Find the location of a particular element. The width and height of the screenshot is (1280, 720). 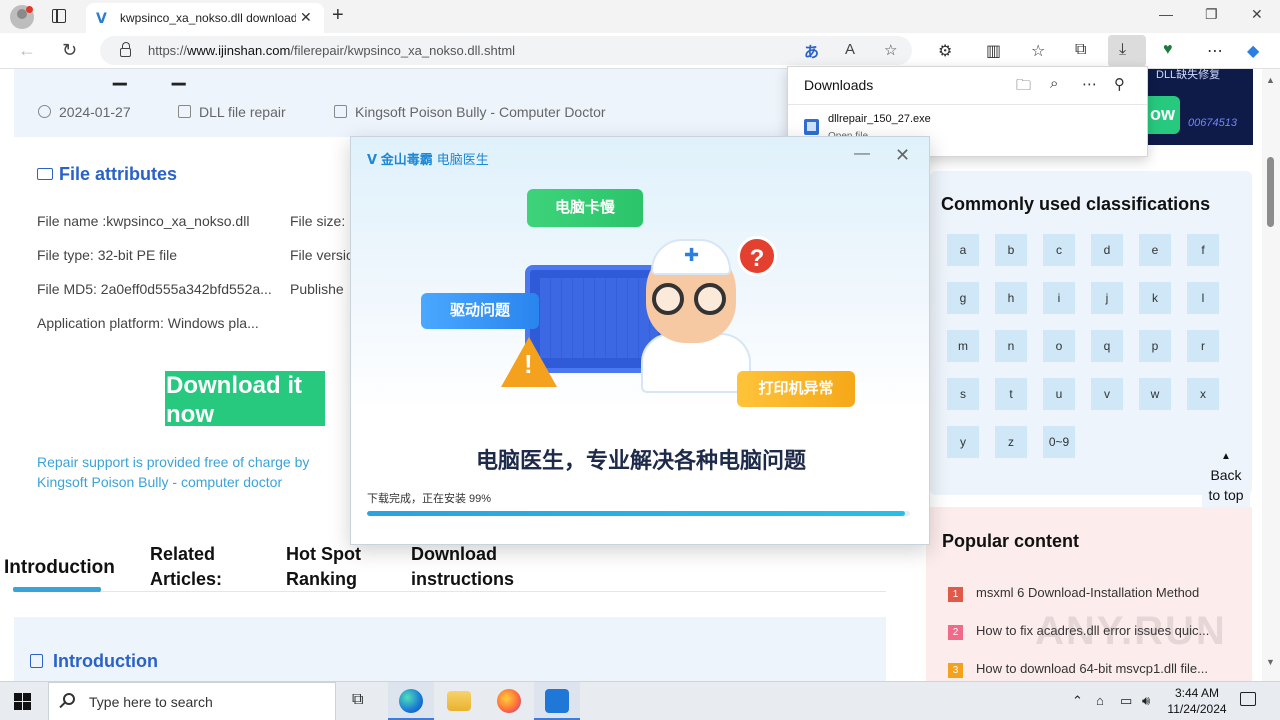

attr-publisher: Publishe is located at coordinates (317, 289).